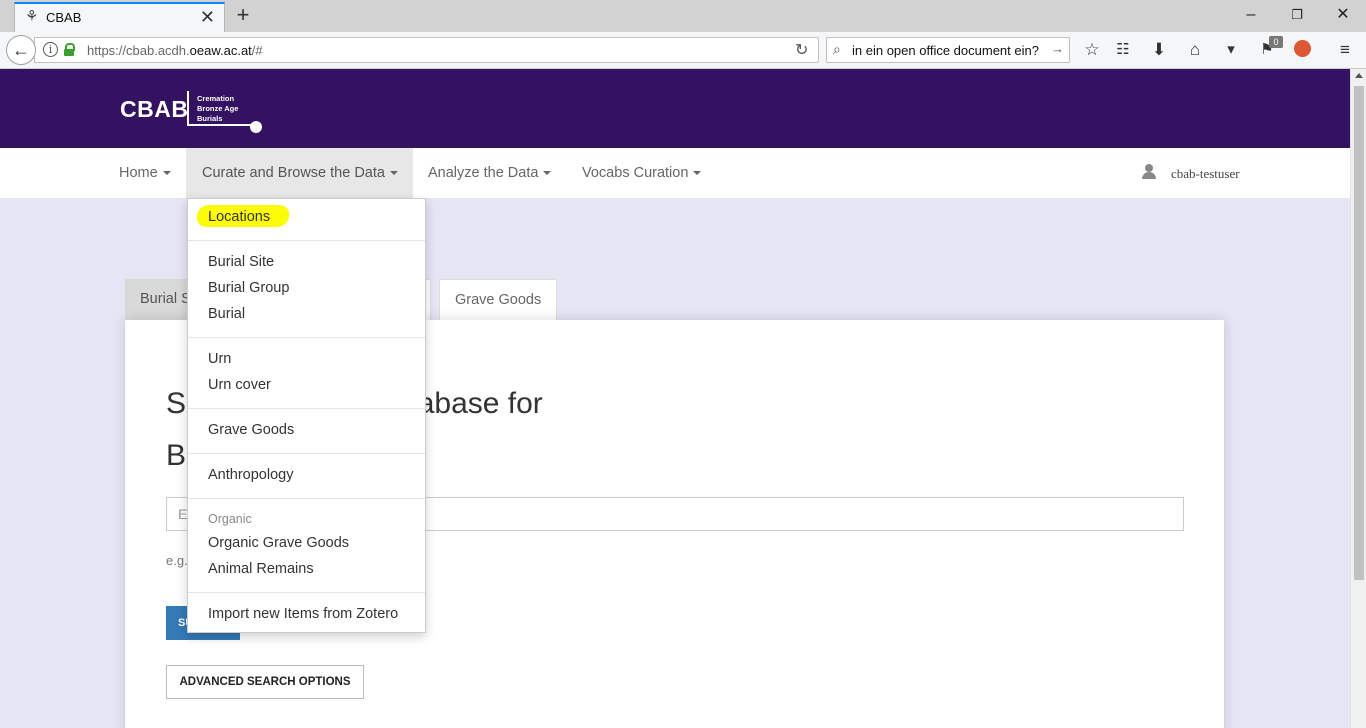 This screenshot has width=1366, height=728. Describe the element at coordinates (303, 614) in the screenshot. I see `menu-item-import-zotero: Import new Items from Zotero` at that location.